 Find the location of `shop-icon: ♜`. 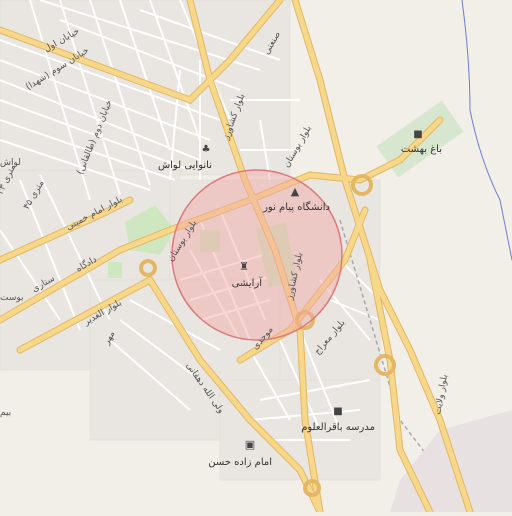

shop-icon: ♜ is located at coordinates (244, 266).